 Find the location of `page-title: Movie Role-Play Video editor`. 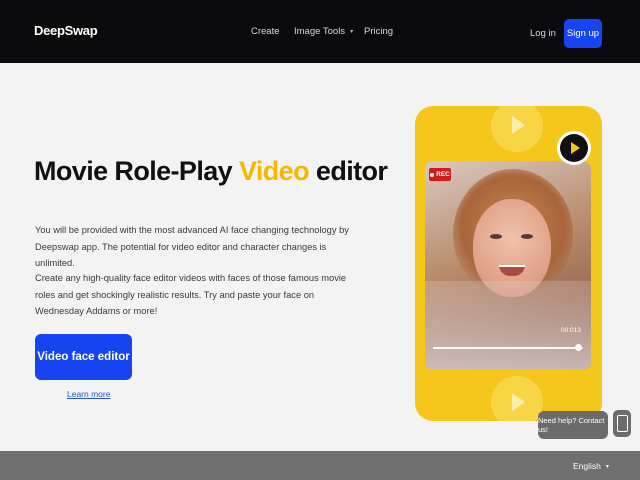

page-title: Movie Role-Play Video editor is located at coordinates (211, 171).